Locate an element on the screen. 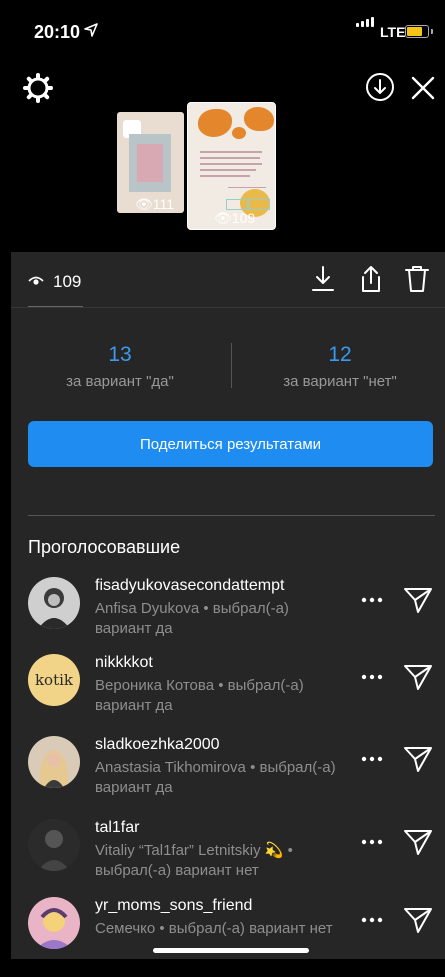 The image size is (445, 977). share-icon is located at coordinates (371, 279).